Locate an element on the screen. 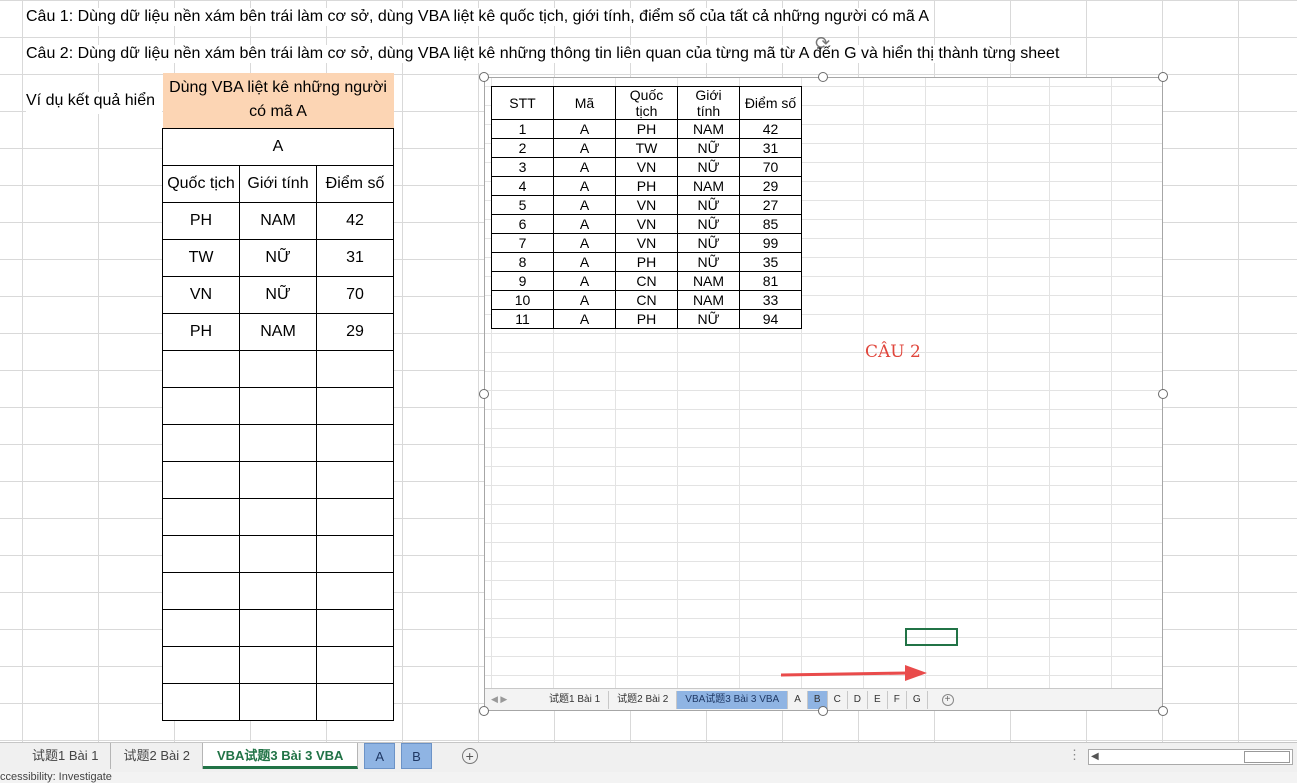  embedded-cell: 11 is located at coordinates (522, 319).